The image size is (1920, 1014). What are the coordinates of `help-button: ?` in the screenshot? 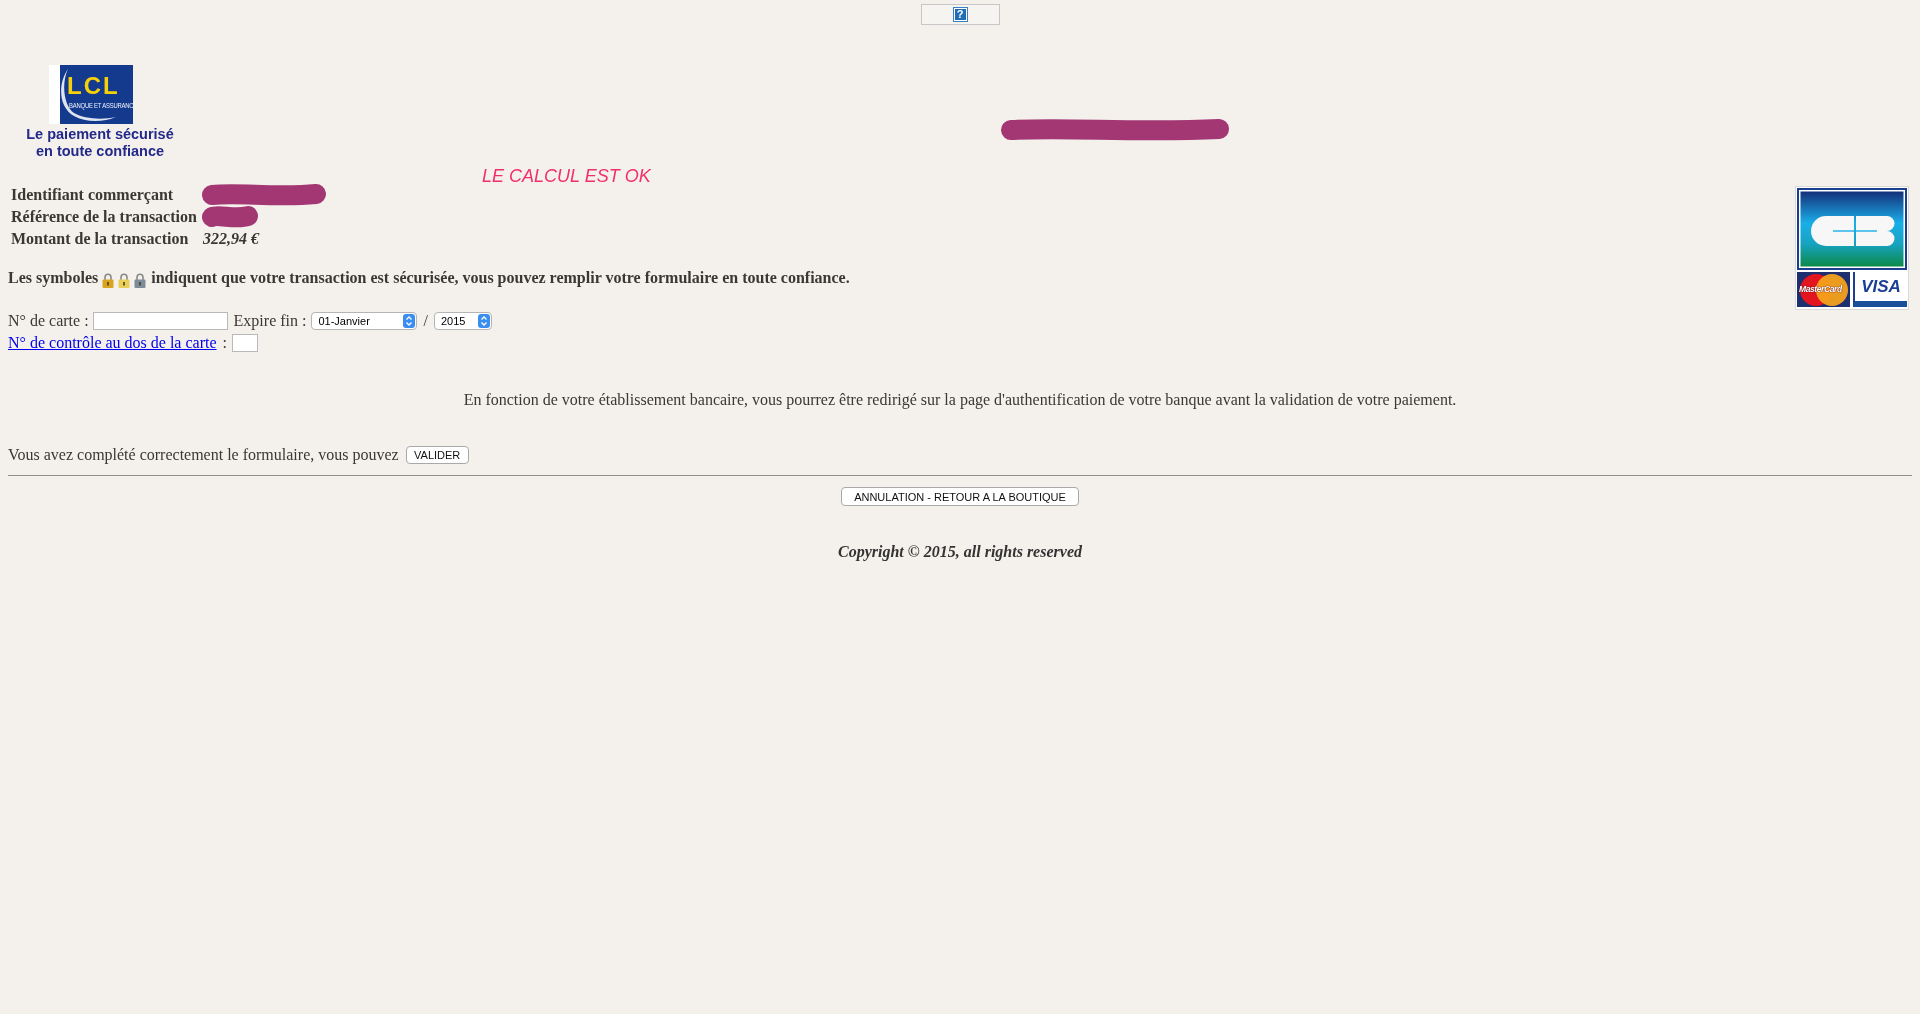 It's located at (960, 14).